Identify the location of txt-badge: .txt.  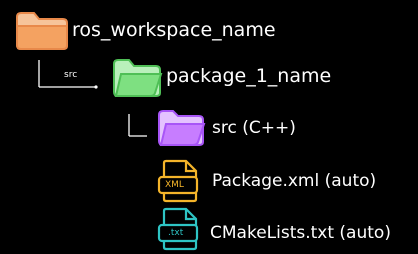
(176, 233).